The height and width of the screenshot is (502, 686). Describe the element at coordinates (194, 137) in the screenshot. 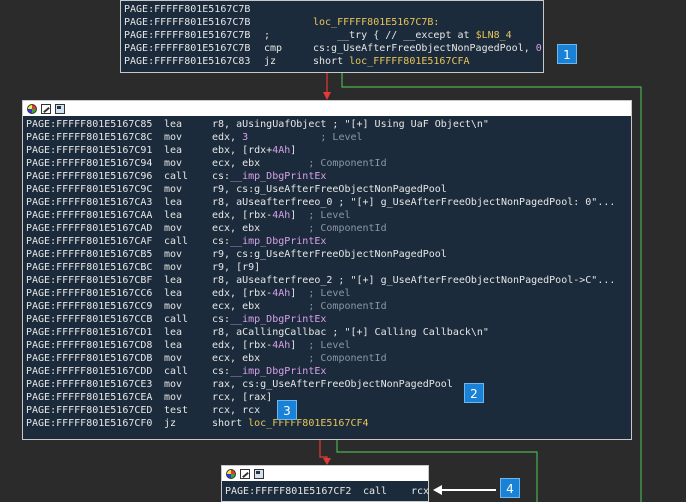

I see `asm-line: PAGE:FFFFF801E5167C8C mov edx, 3 ; Level` at that location.